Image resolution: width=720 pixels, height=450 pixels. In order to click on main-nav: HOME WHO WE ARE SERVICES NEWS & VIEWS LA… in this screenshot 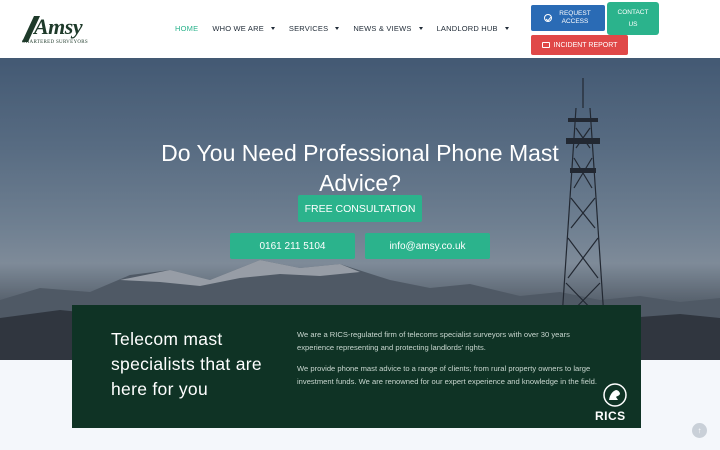, I will do `click(349, 28)`.